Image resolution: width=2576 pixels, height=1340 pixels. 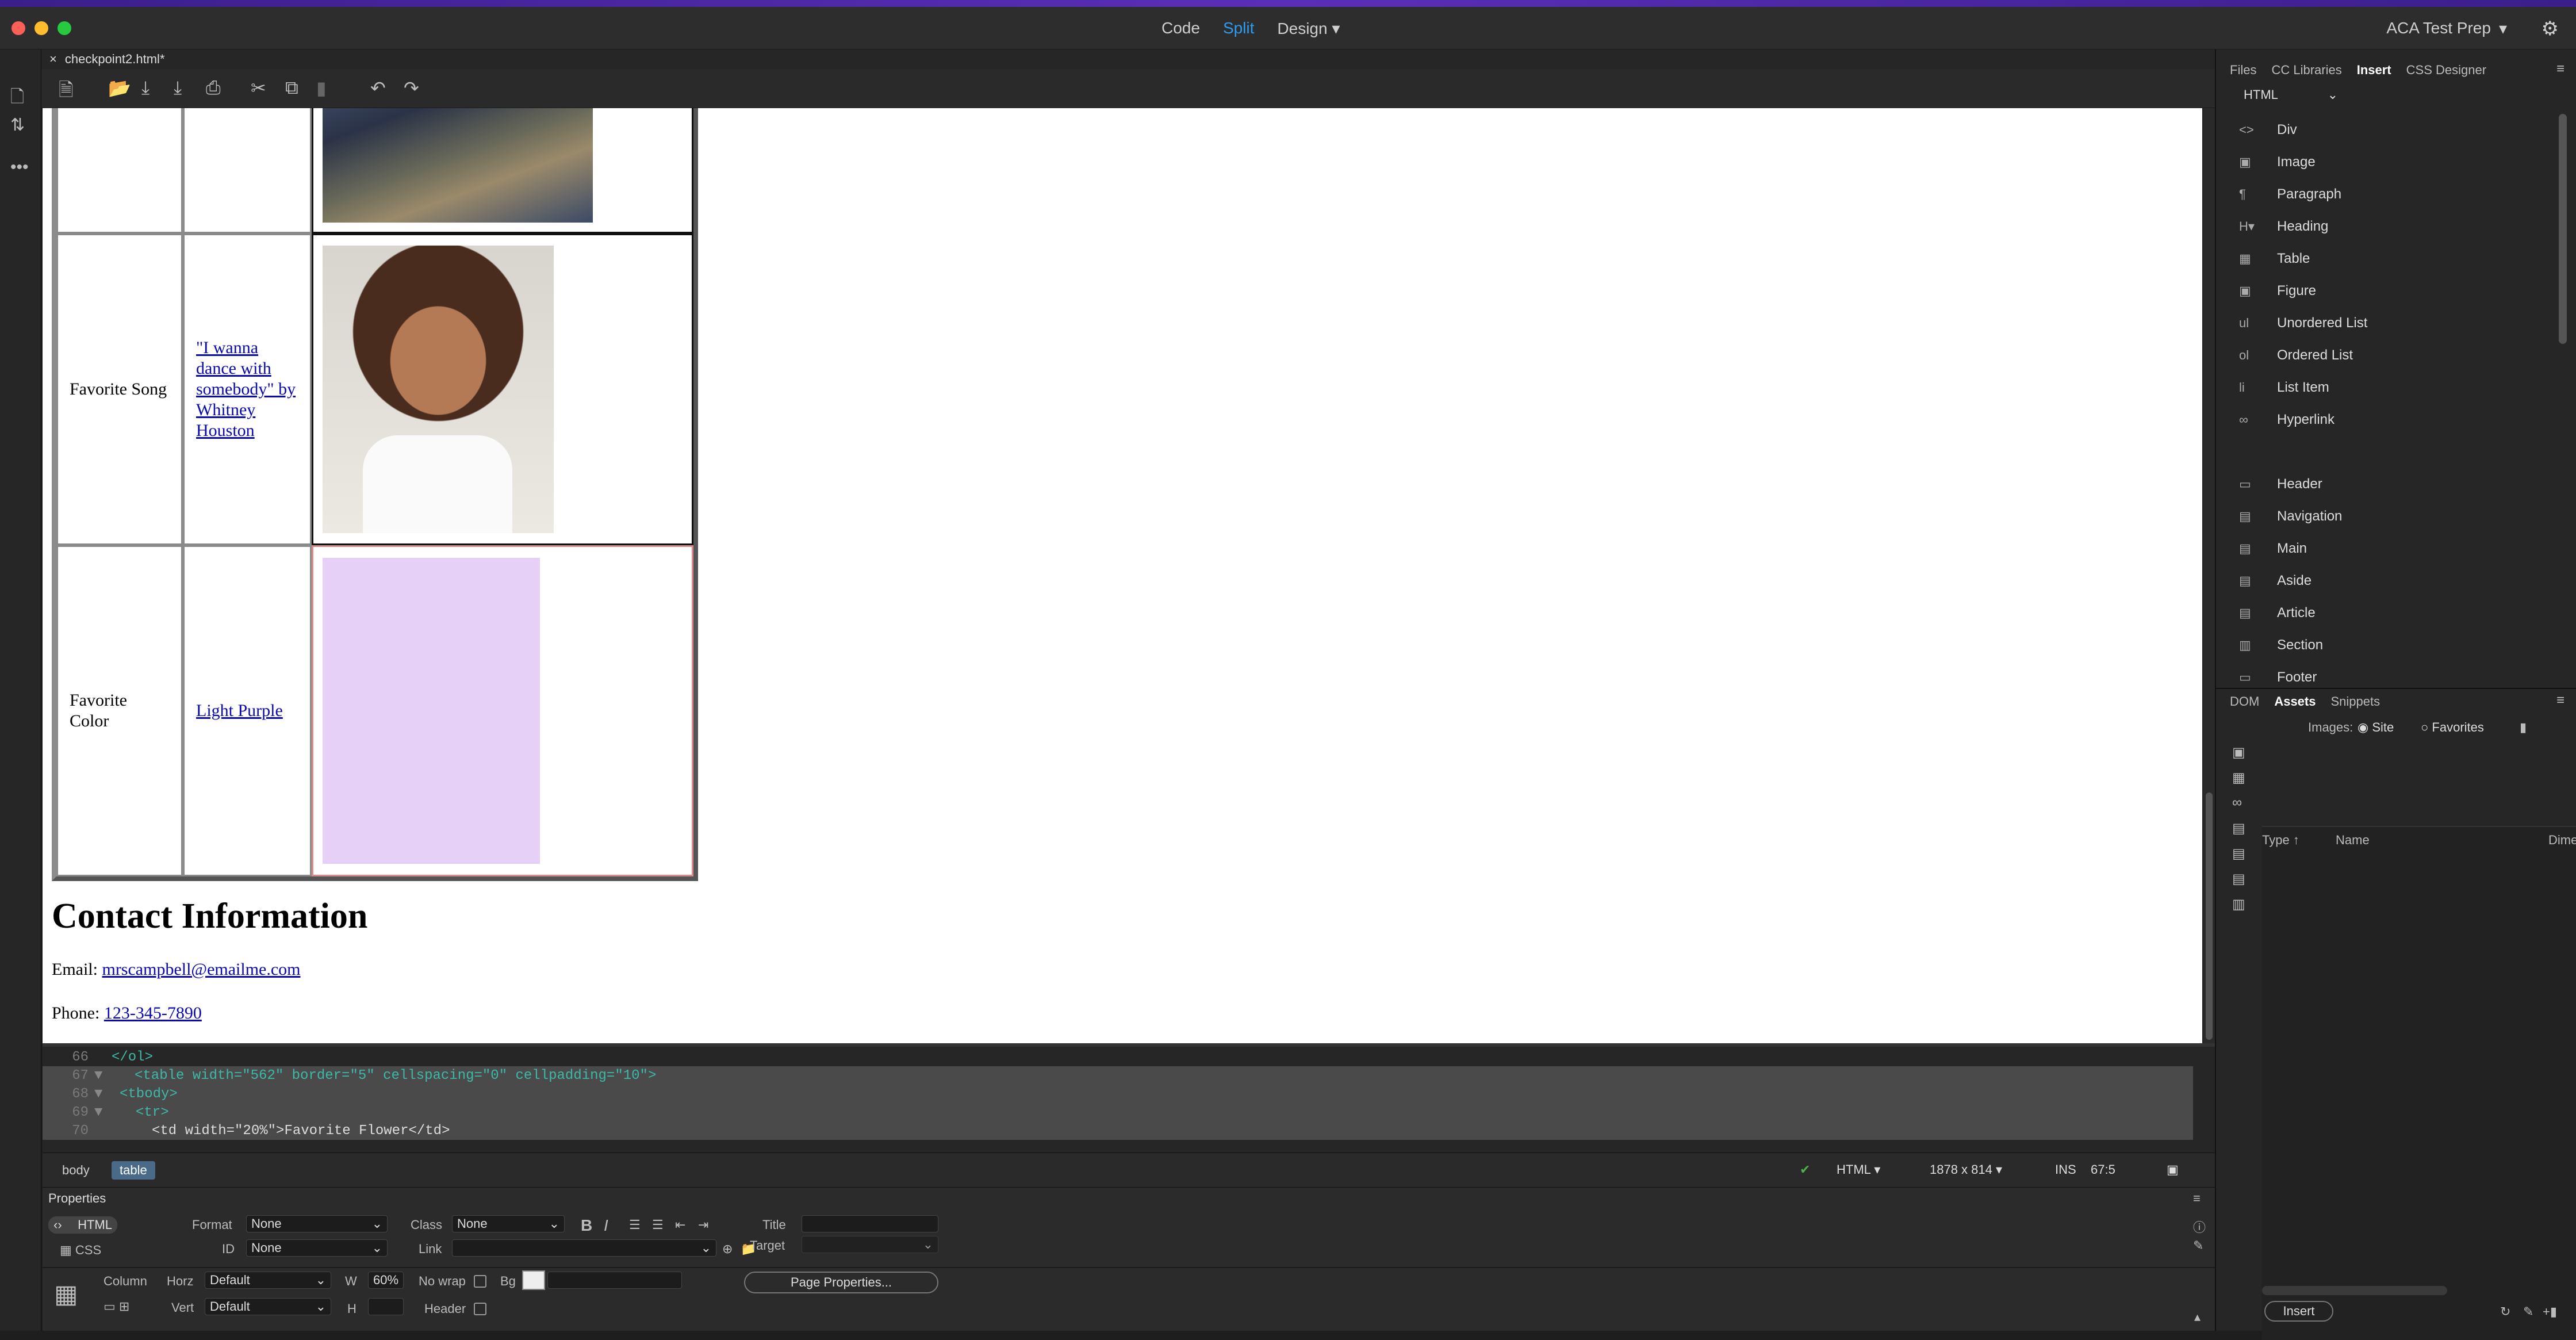 I want to click on phone-link: 123-345-7890, so click(x=153, y=1013).